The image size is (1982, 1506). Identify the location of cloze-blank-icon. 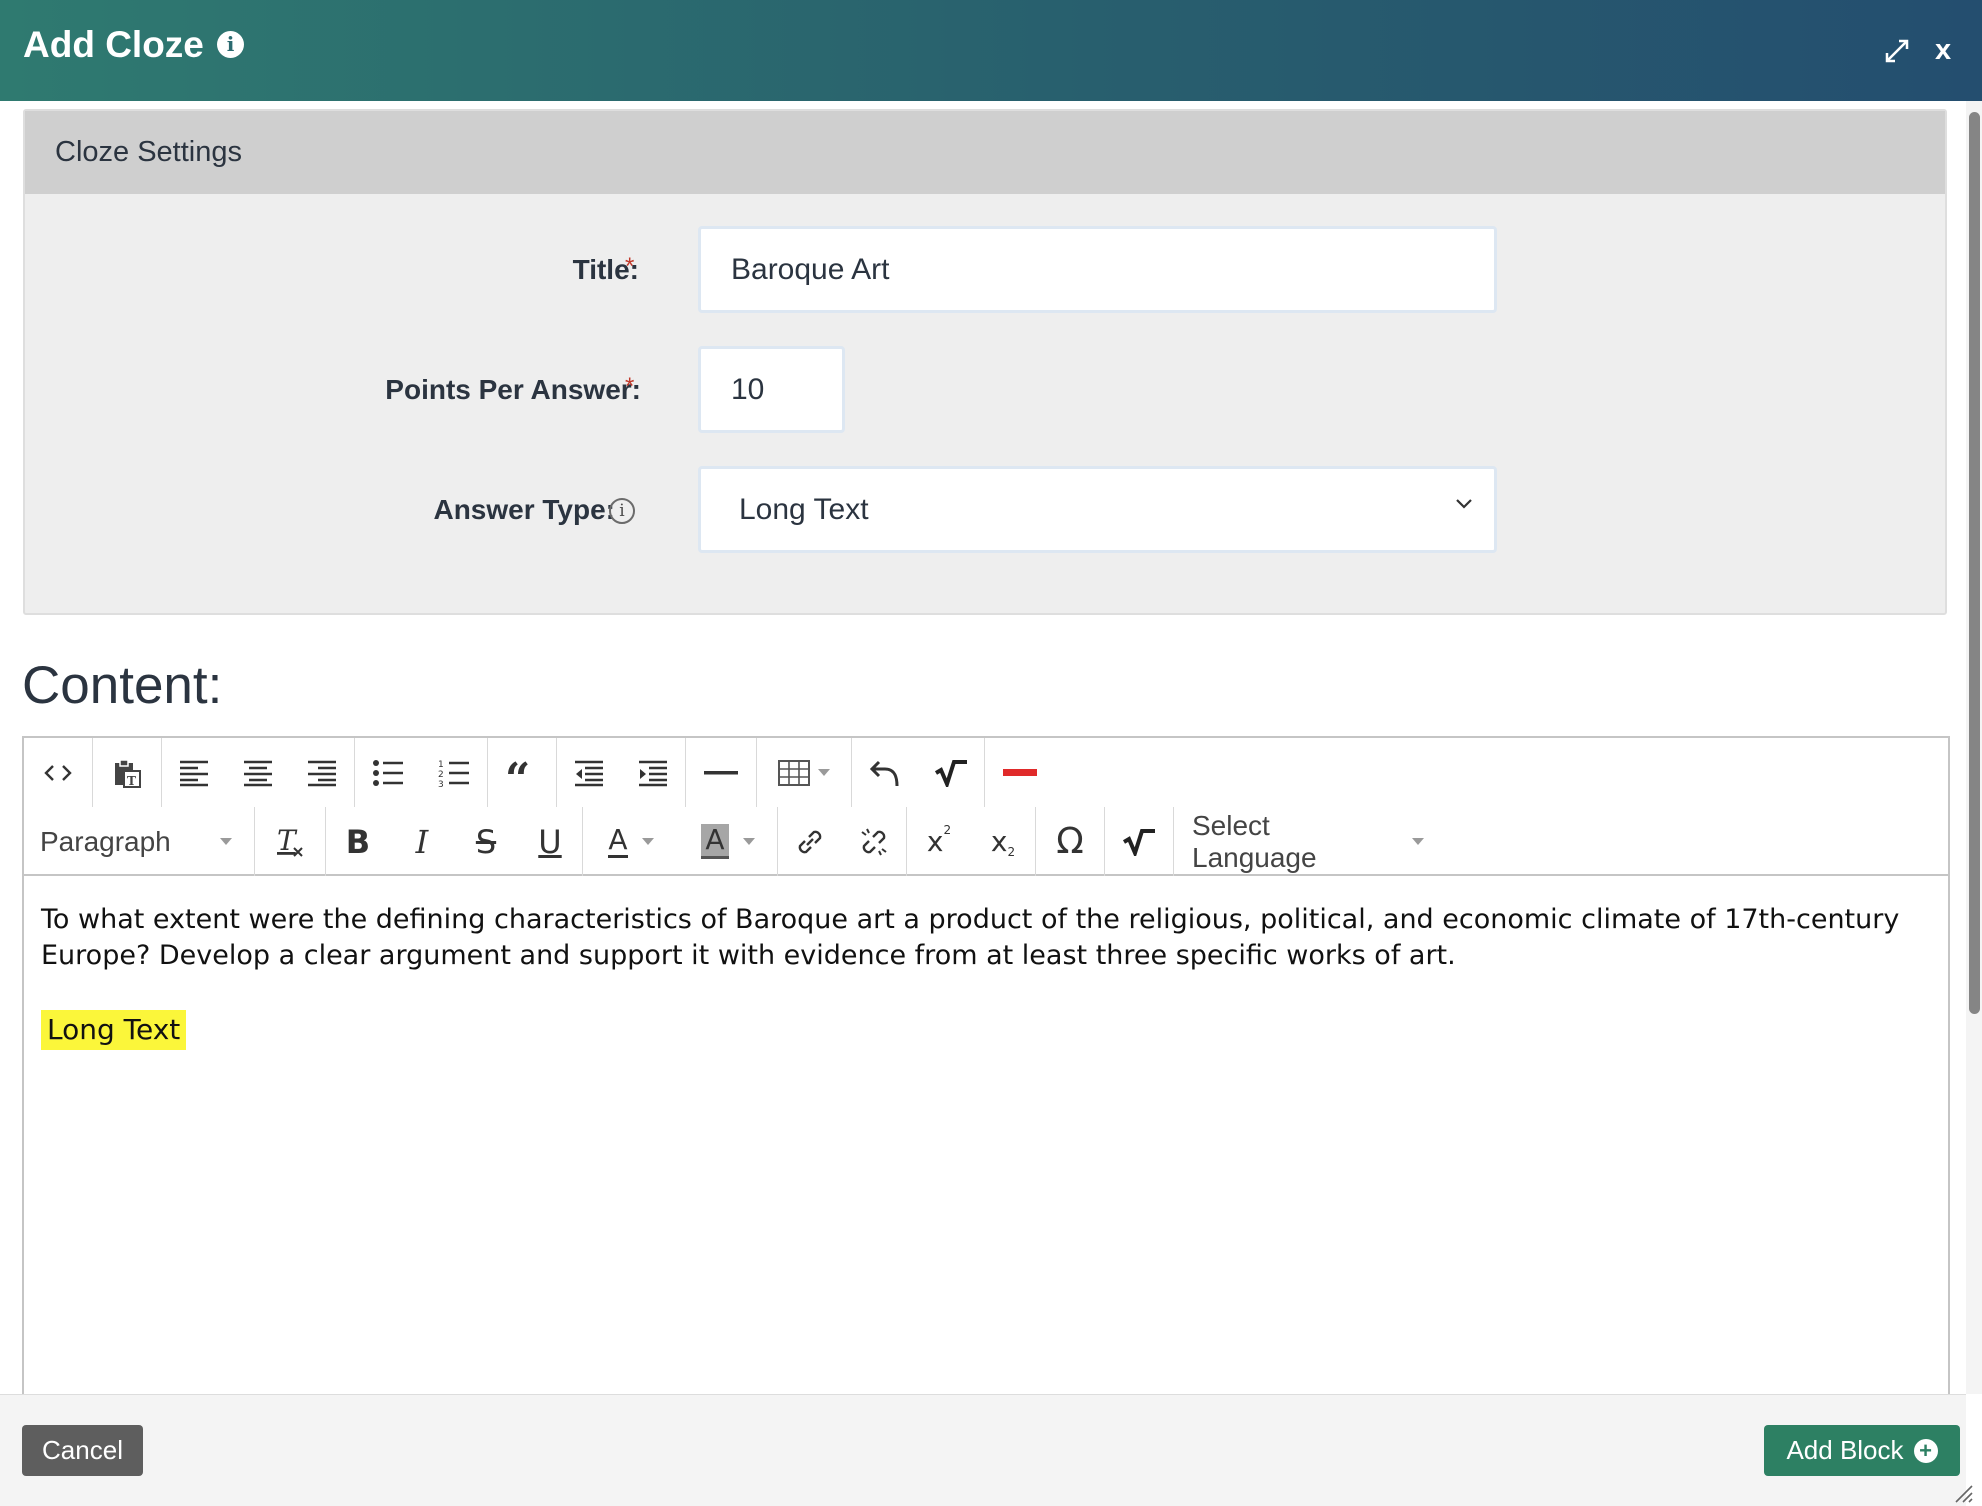
(1020, 772).